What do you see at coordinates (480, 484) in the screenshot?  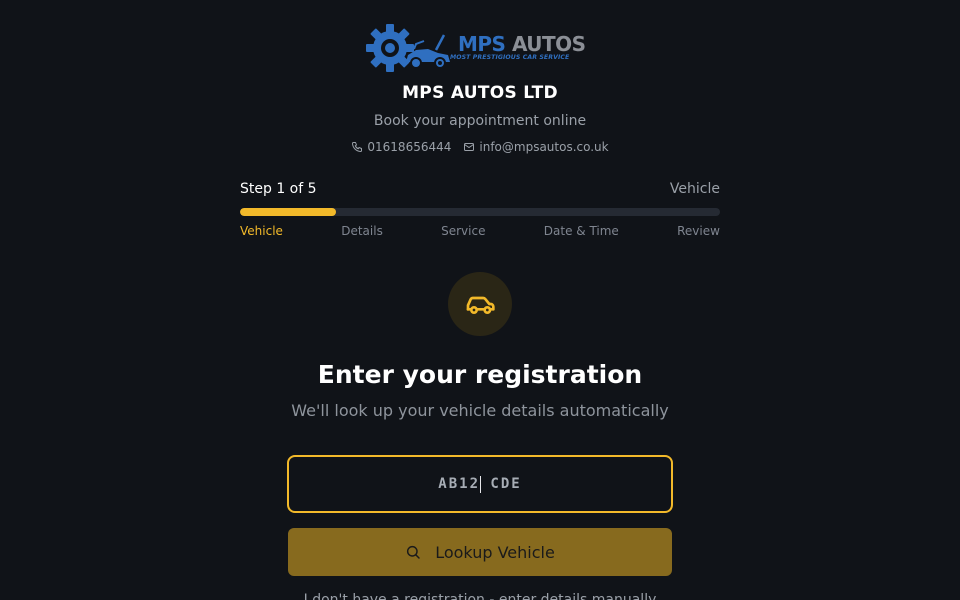 I see `text-caret` at bounding box center [480, 484].